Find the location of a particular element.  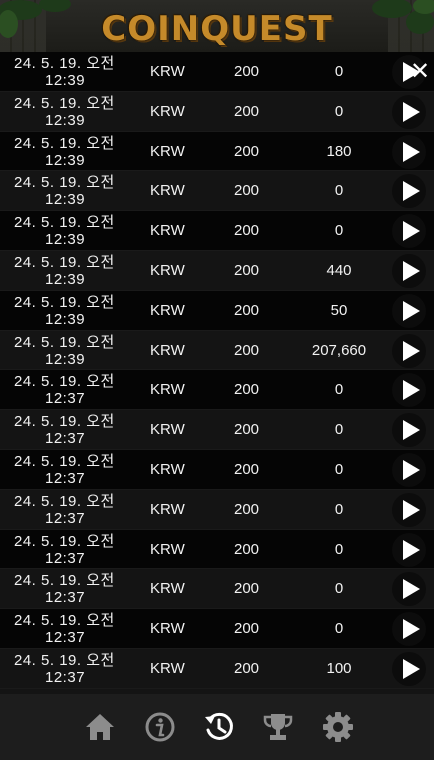

history-row: 24. 5. 19. 오전 12:39 KRW 200 180 is located at coordinates (217, 151).